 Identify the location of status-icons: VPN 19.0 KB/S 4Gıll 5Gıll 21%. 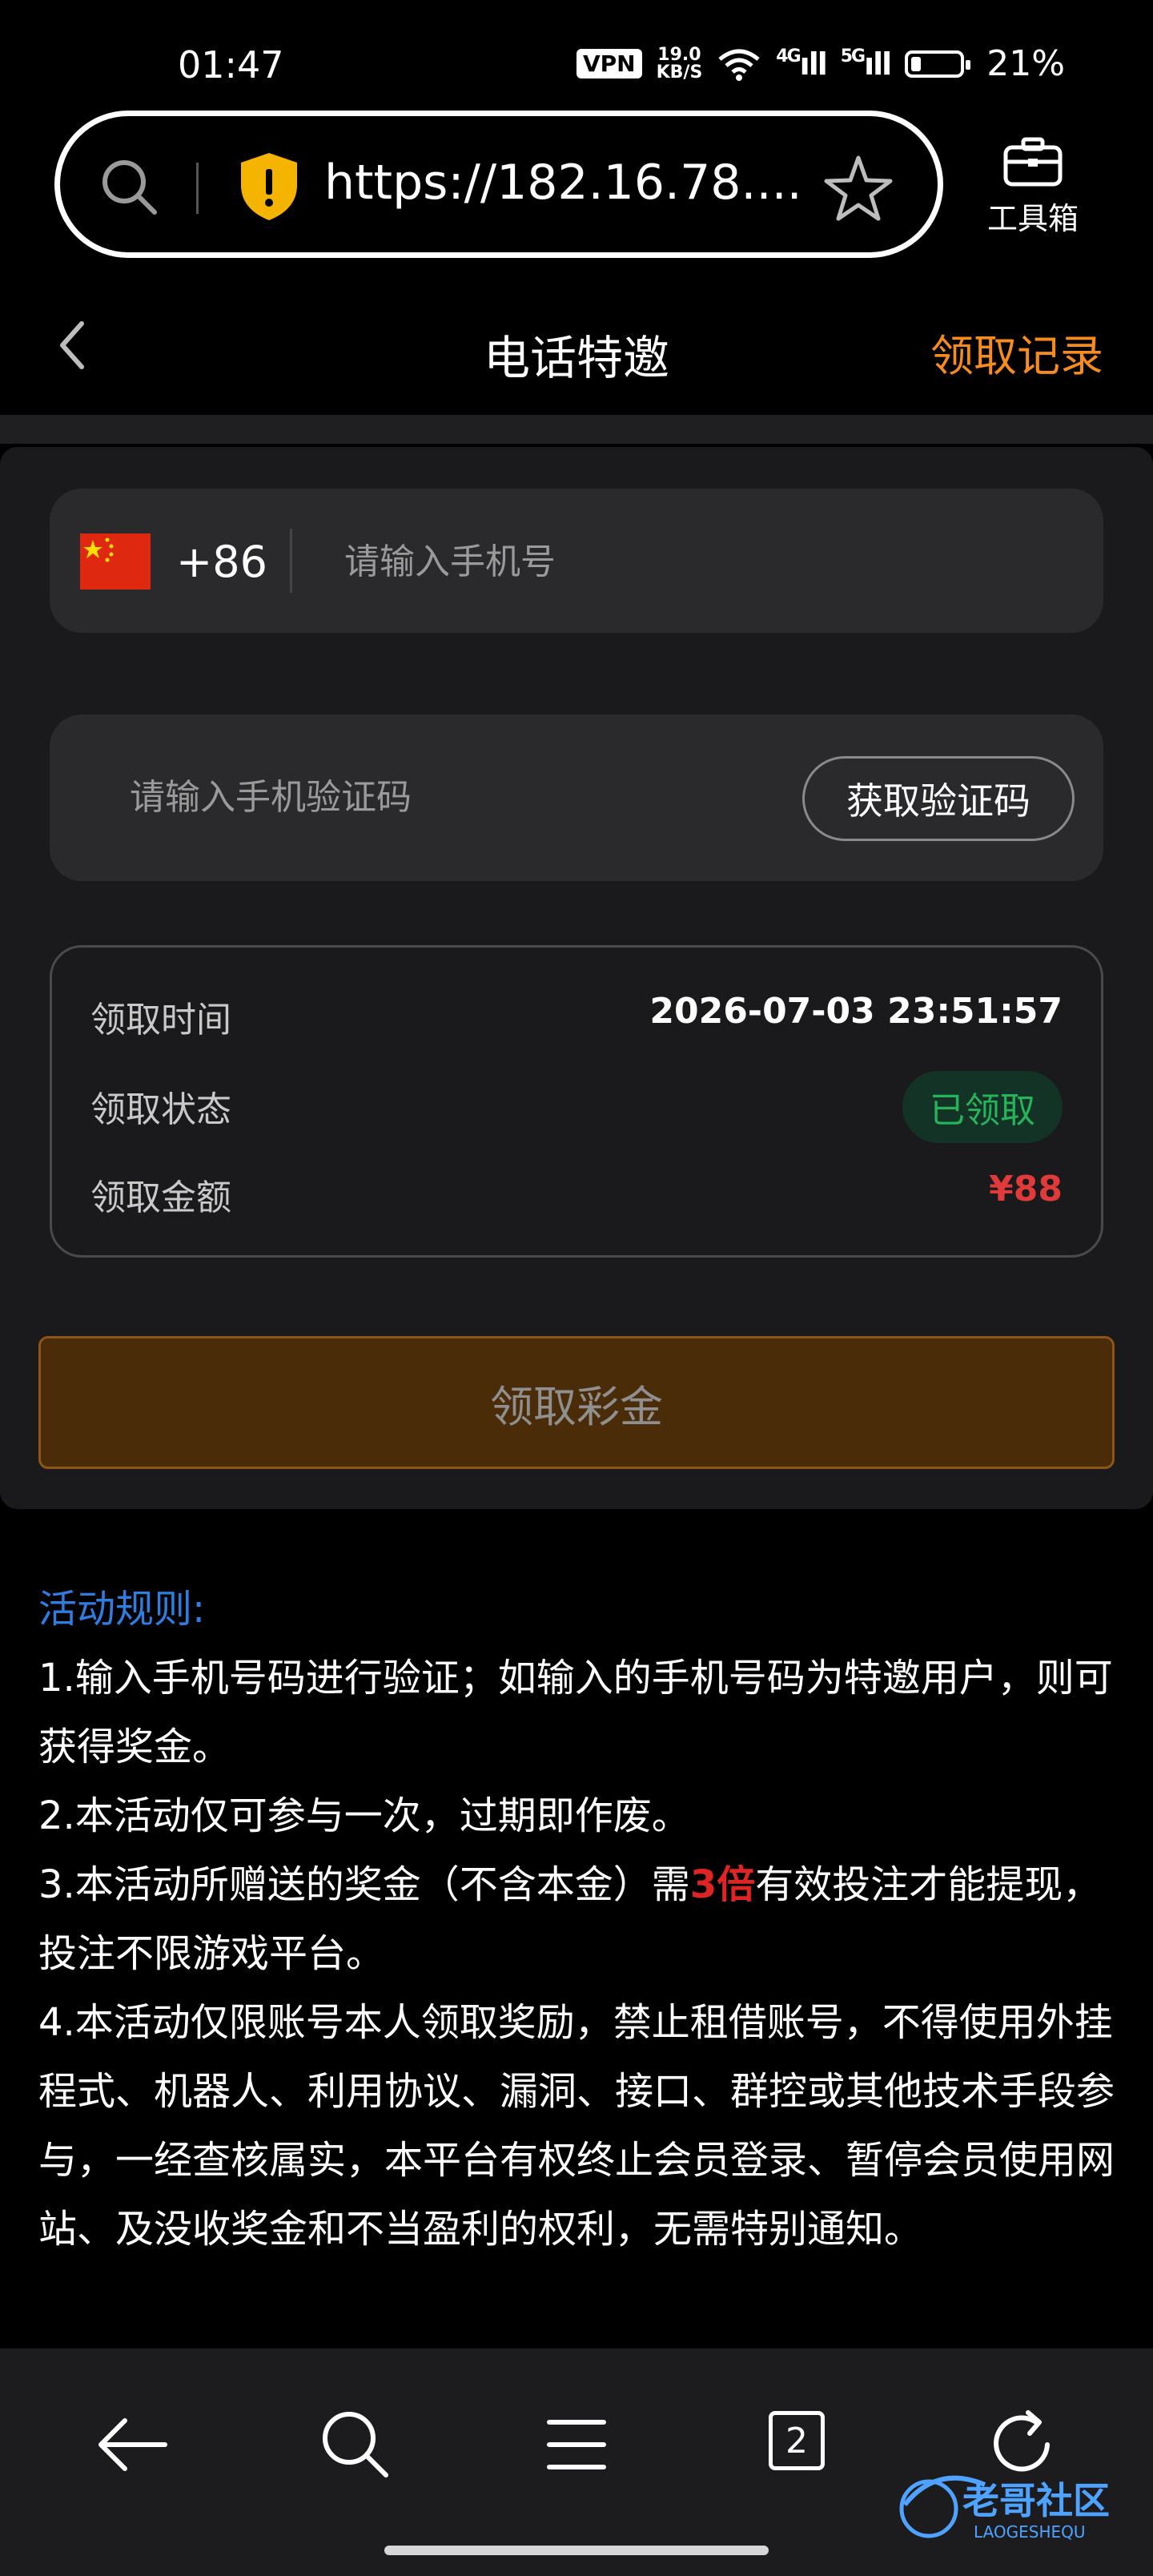
(821, 63).